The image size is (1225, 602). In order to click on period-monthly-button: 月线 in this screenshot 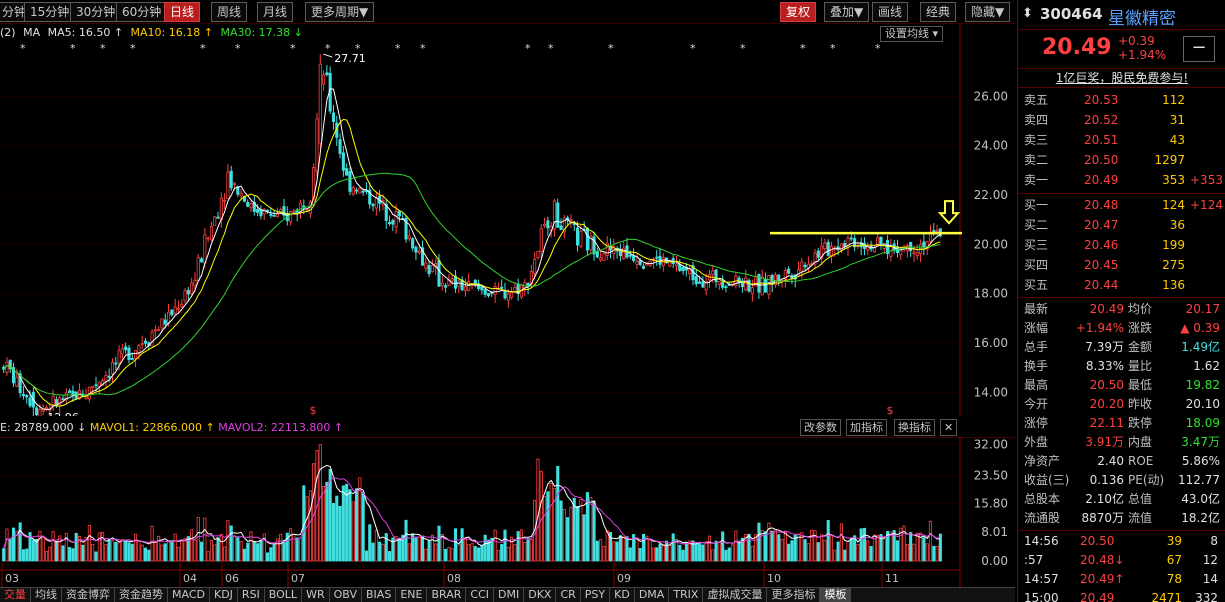, I will do `click(275, 12)`.